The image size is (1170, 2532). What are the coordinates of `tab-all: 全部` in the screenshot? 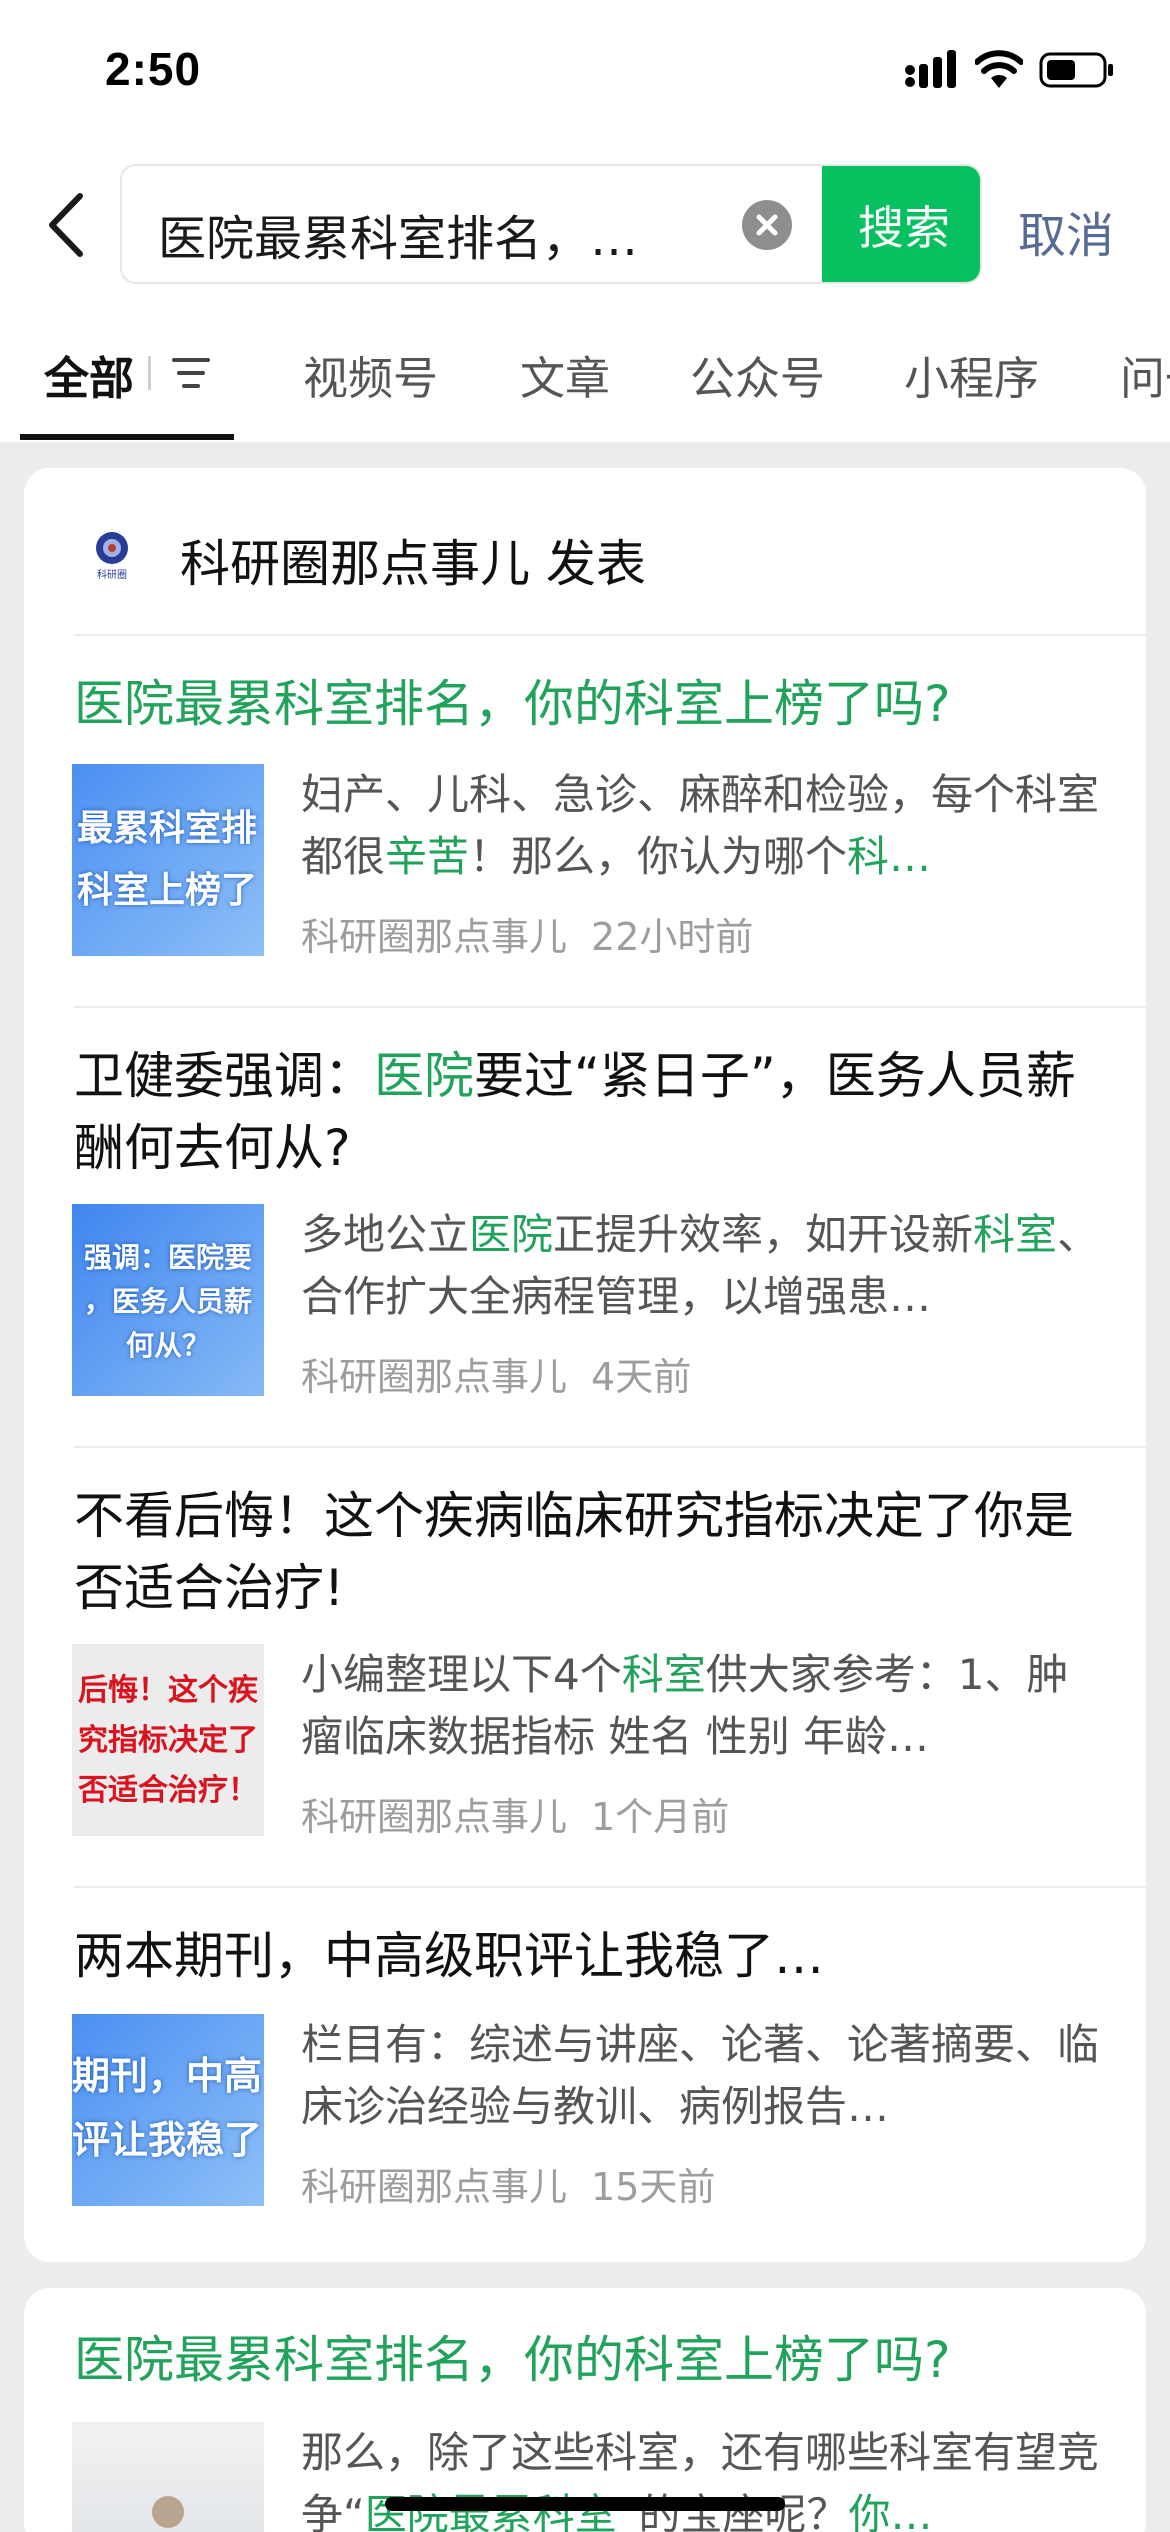 It's located at (89, 374).